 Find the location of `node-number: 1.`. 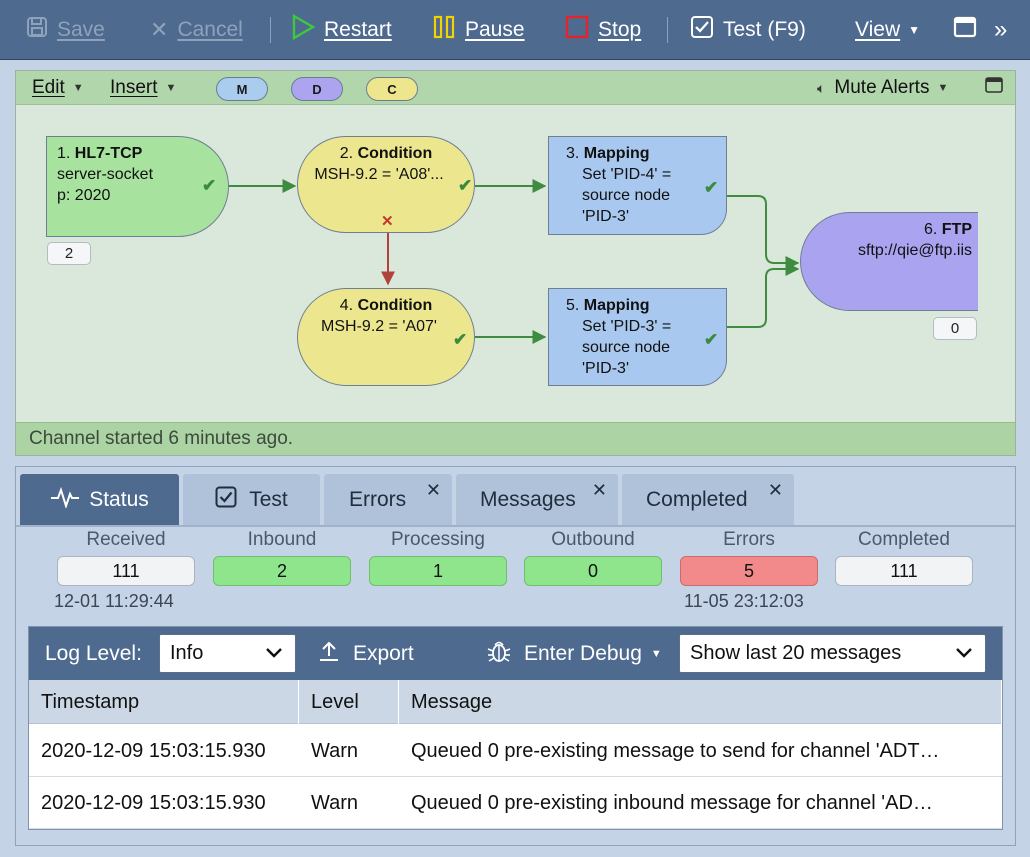

node-number: 1. is located at coordinates (64, 153).